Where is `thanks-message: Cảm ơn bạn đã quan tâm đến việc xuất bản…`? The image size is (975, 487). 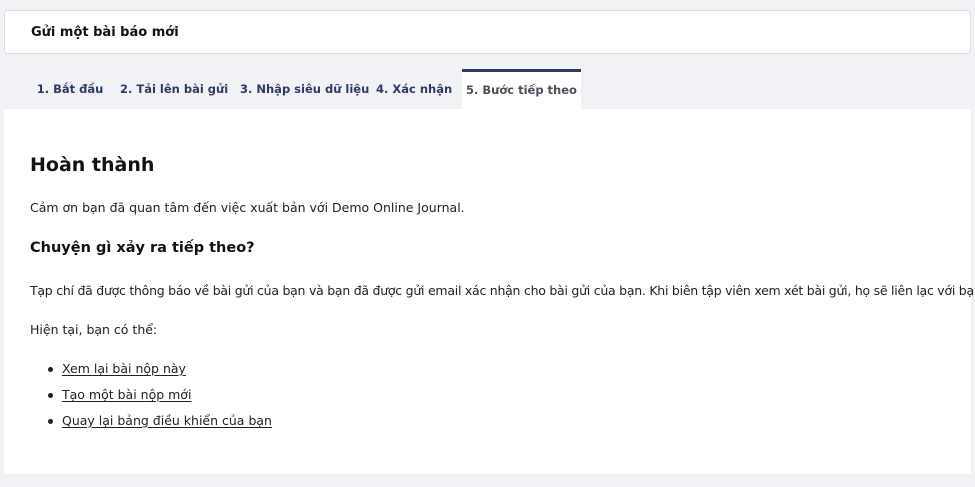 thanks-message: Cảm ơn bạn đã quan tâm đến việc xuất bản… is located at coordinates (247, 207).